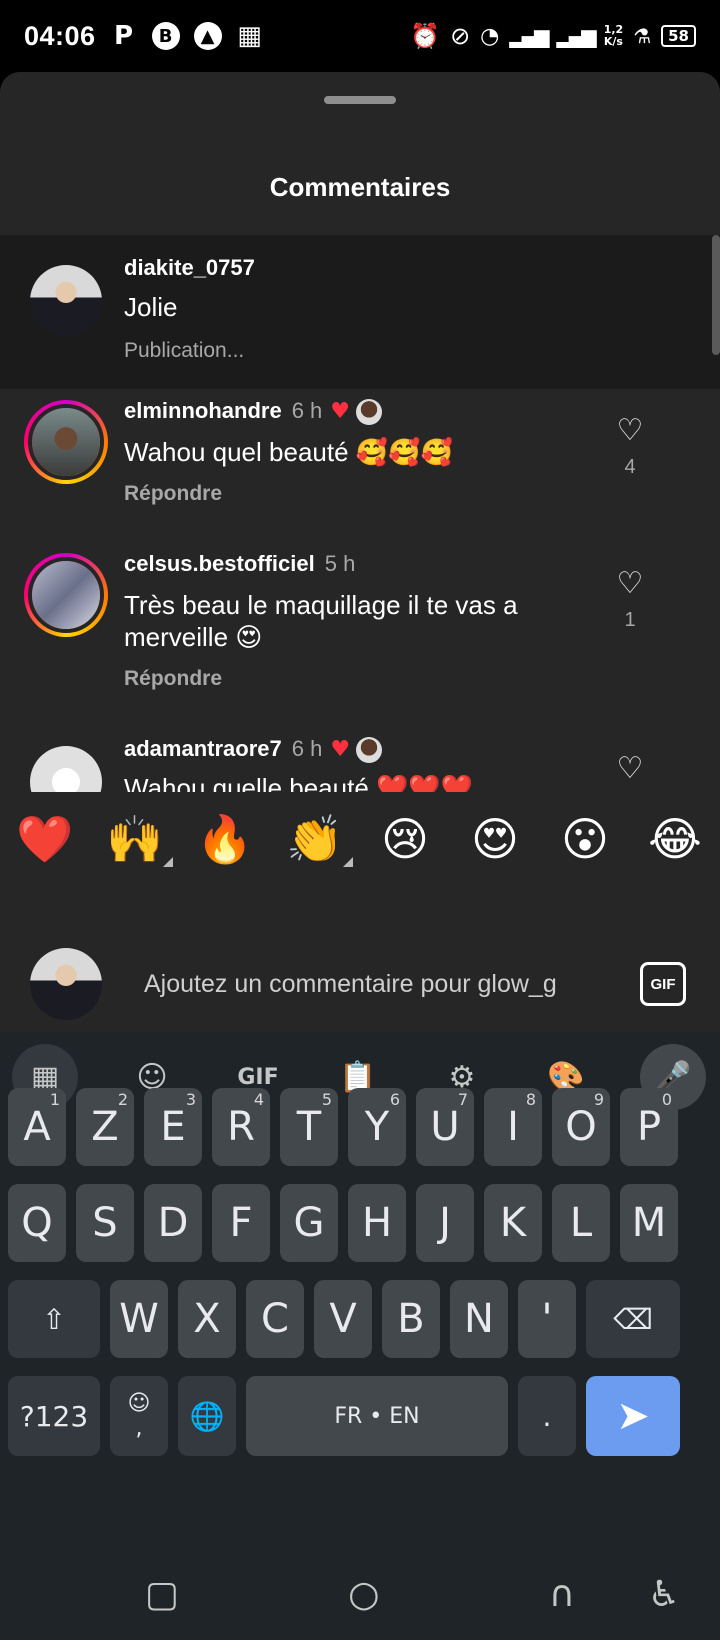  I want to click on key-label: U, so click(445, 1127).